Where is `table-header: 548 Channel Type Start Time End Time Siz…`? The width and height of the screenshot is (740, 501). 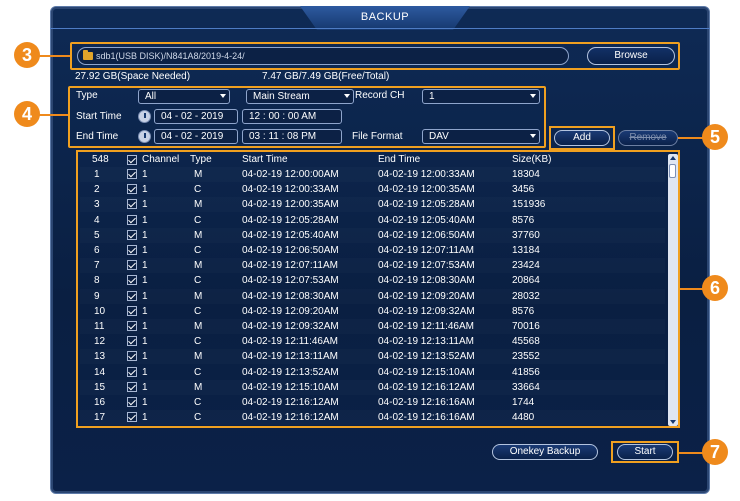
table-header: 548 Channel Type Start Time End Time Siz… is located at coordinates (372, 160).